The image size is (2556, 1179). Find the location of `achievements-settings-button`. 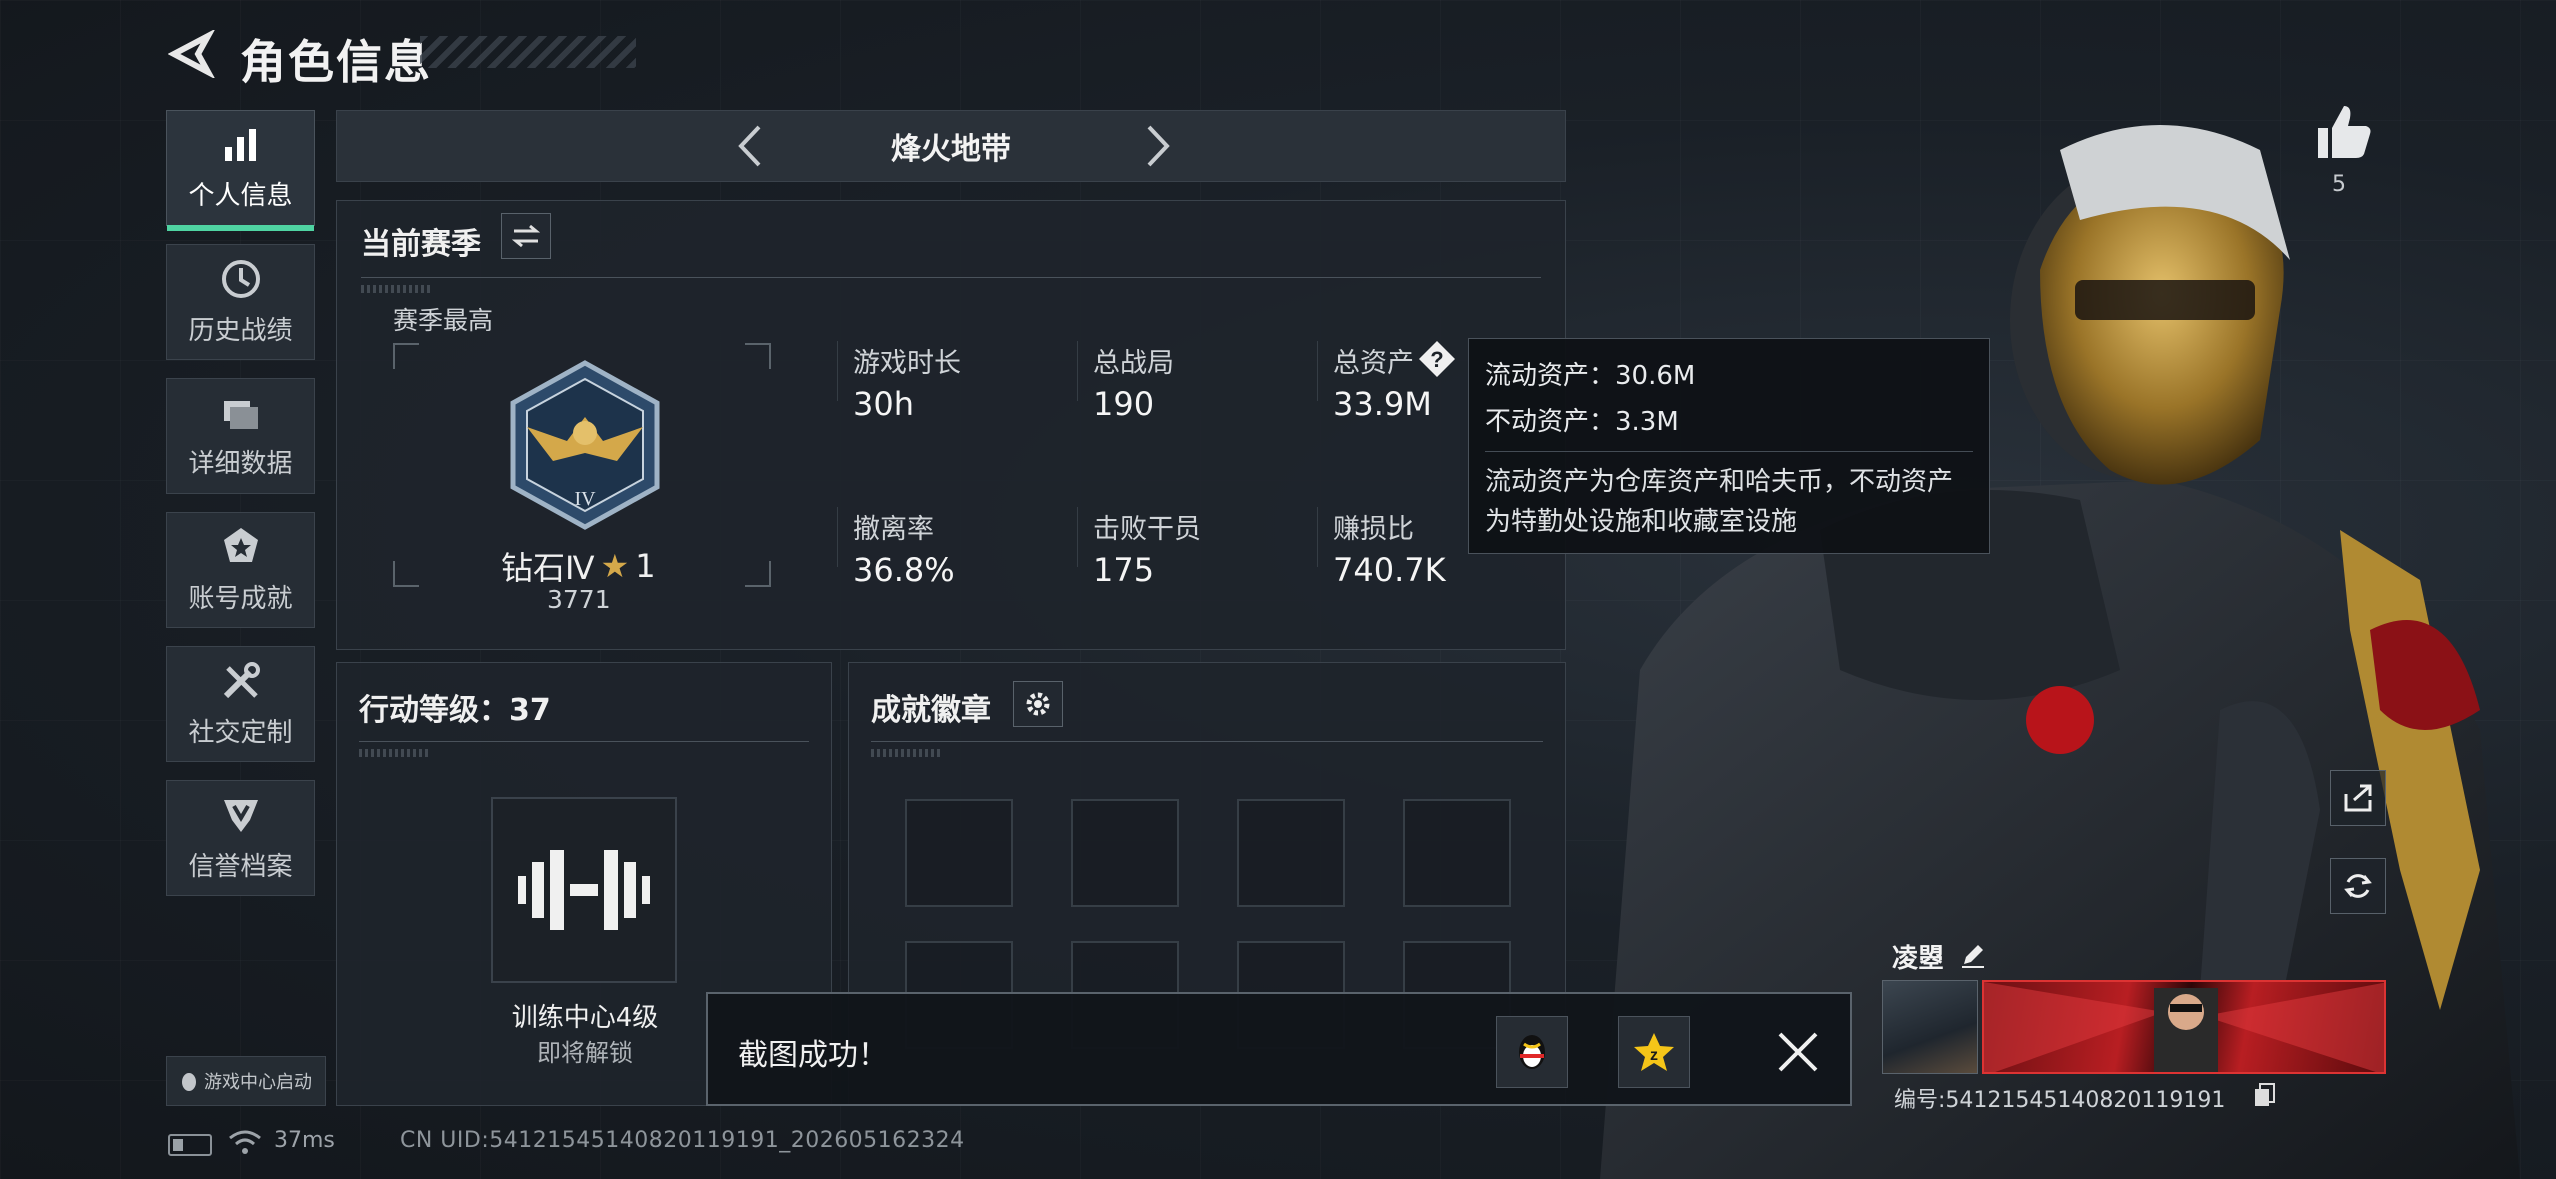

achievements-settings-button is located at coordinates (1038, 704).